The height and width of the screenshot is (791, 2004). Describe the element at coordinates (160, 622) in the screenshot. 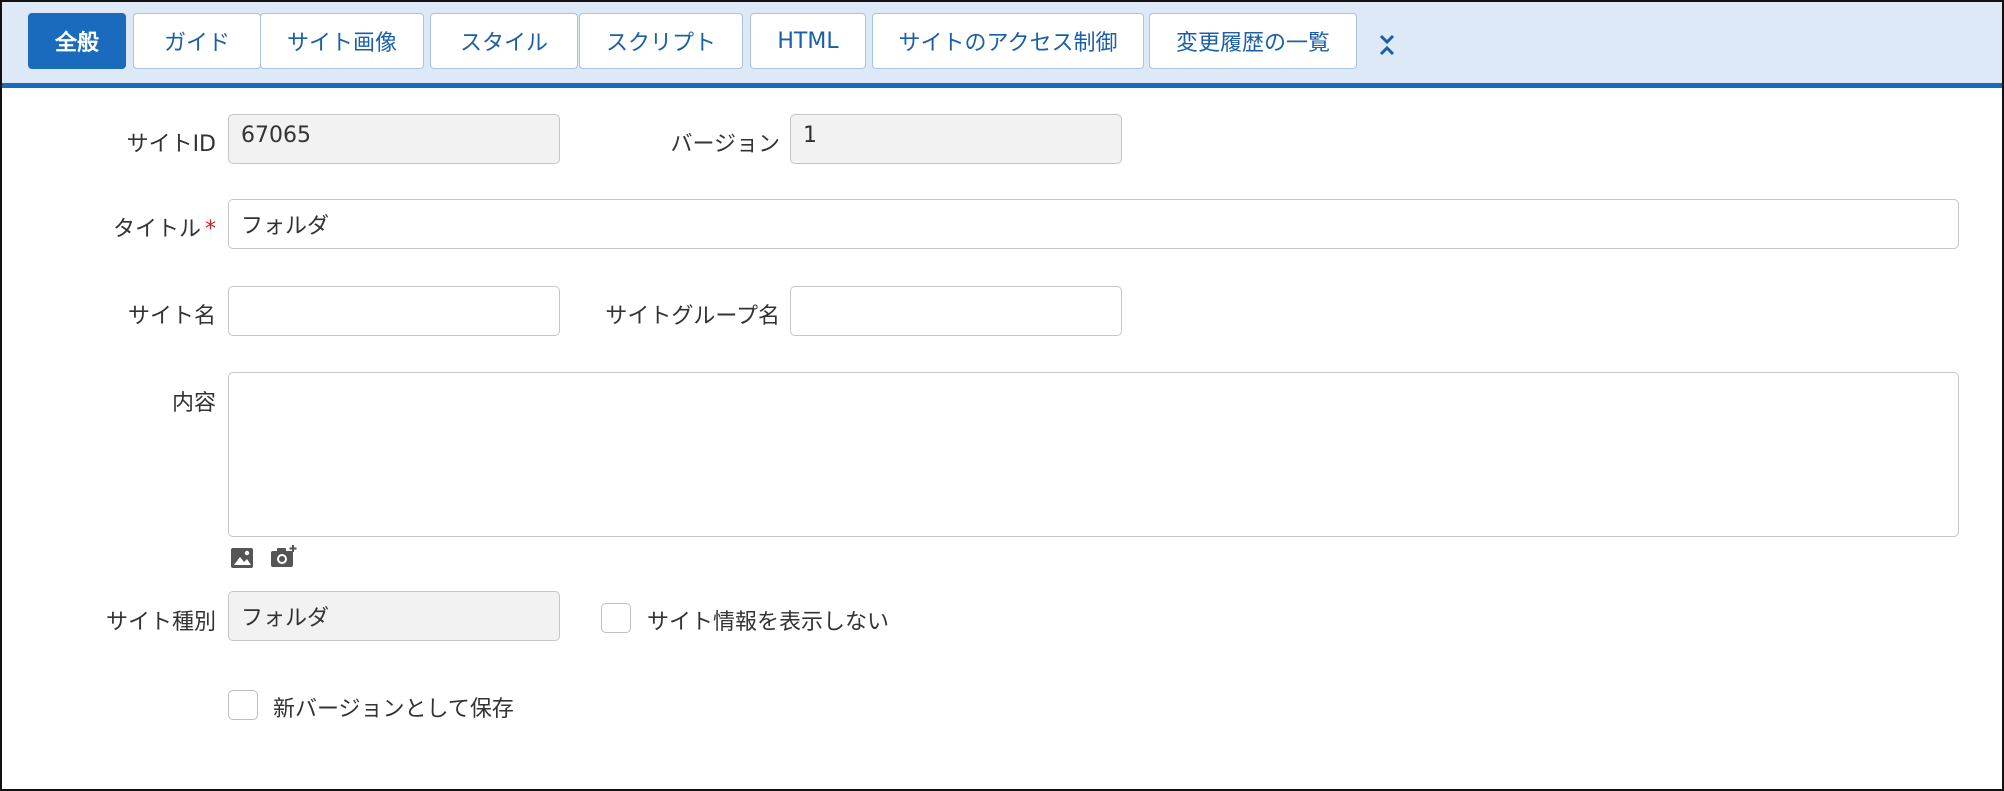

I see `site-type-label: サイト種別` at that location.